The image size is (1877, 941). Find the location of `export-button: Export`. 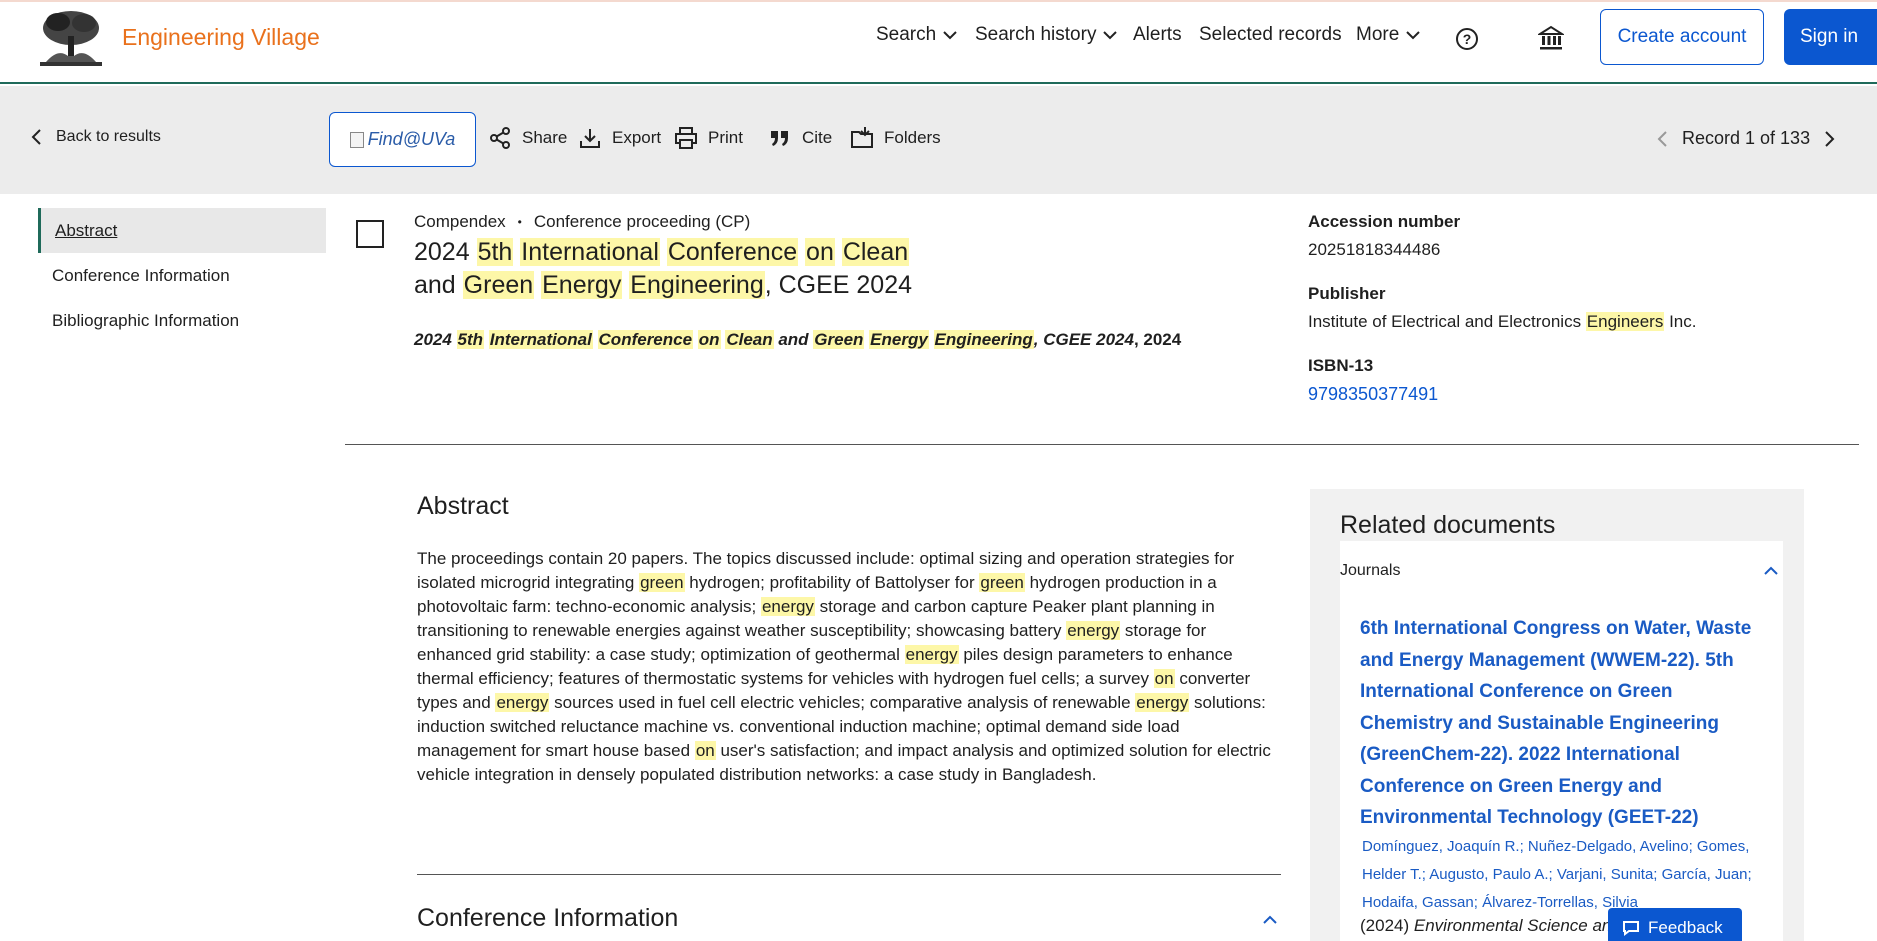

export-button: Export is located at coordinates (619, 138).